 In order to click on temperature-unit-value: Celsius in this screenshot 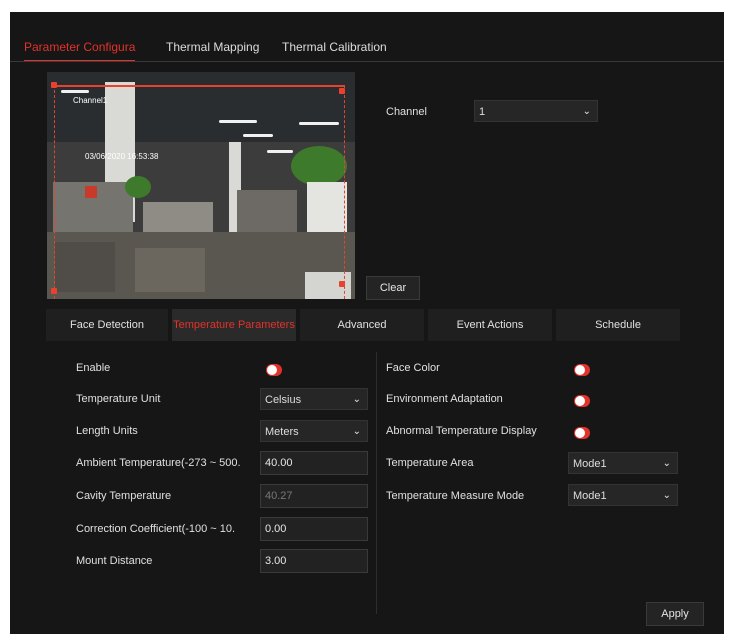, I will do `click(283, 400)`.